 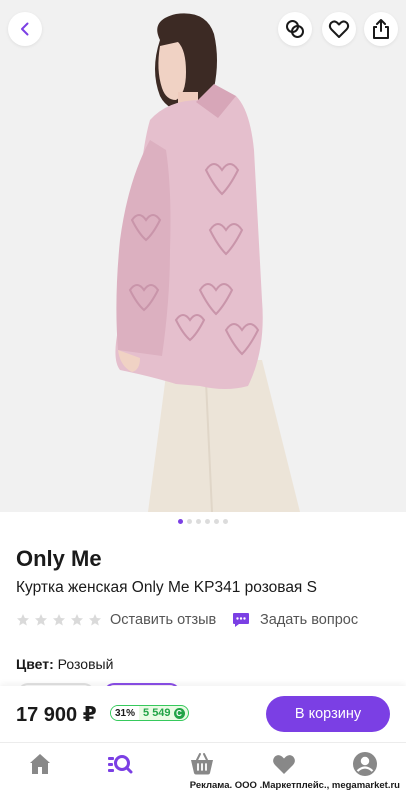 I want to click on chat-bubble-icon, so click(x=241, y=620).